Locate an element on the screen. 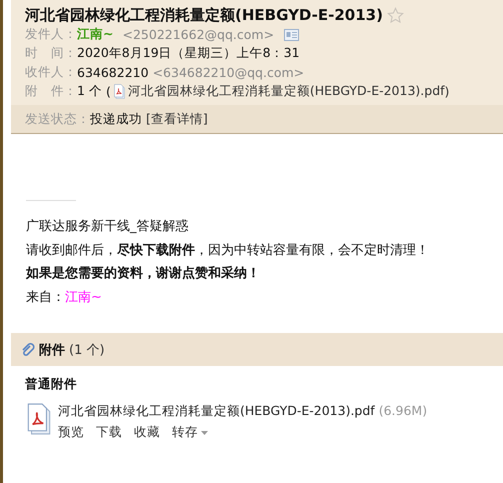  parenthesis: ( is located at coordinates (108, 91).